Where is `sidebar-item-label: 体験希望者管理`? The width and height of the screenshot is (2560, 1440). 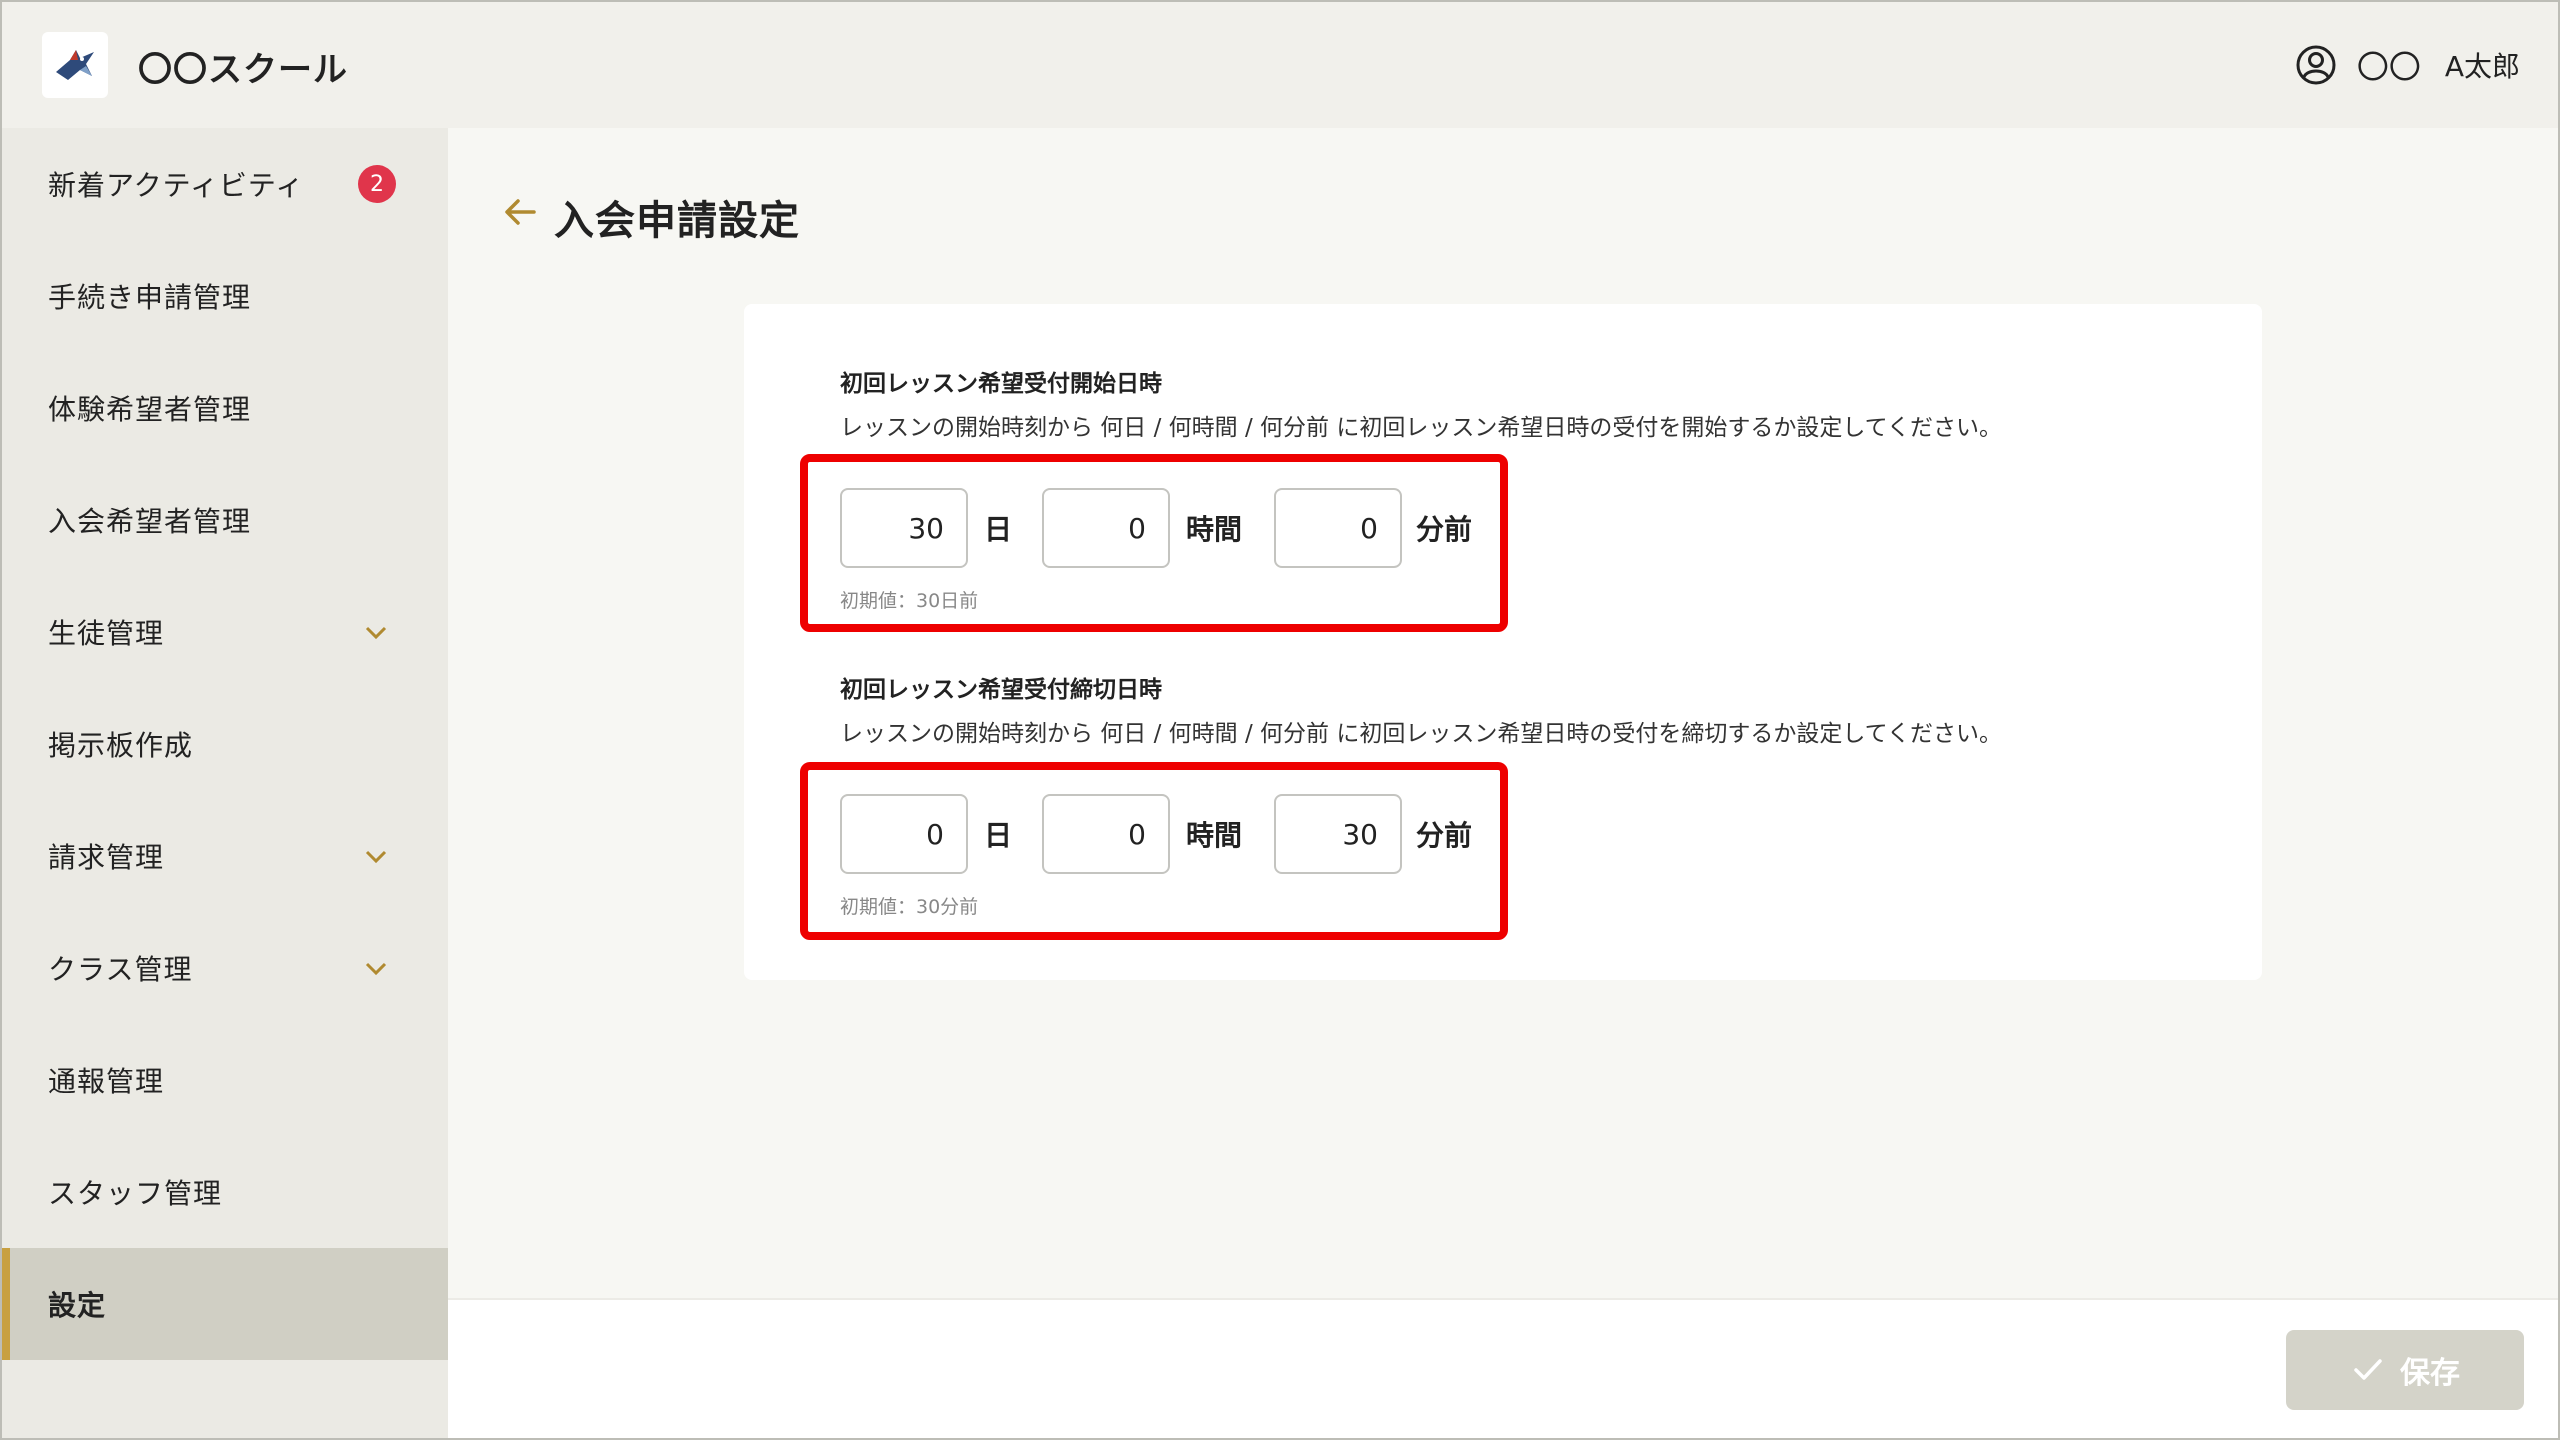
sidebar-item-label: 体験希望者管理 is located at coordinates (150, 409).